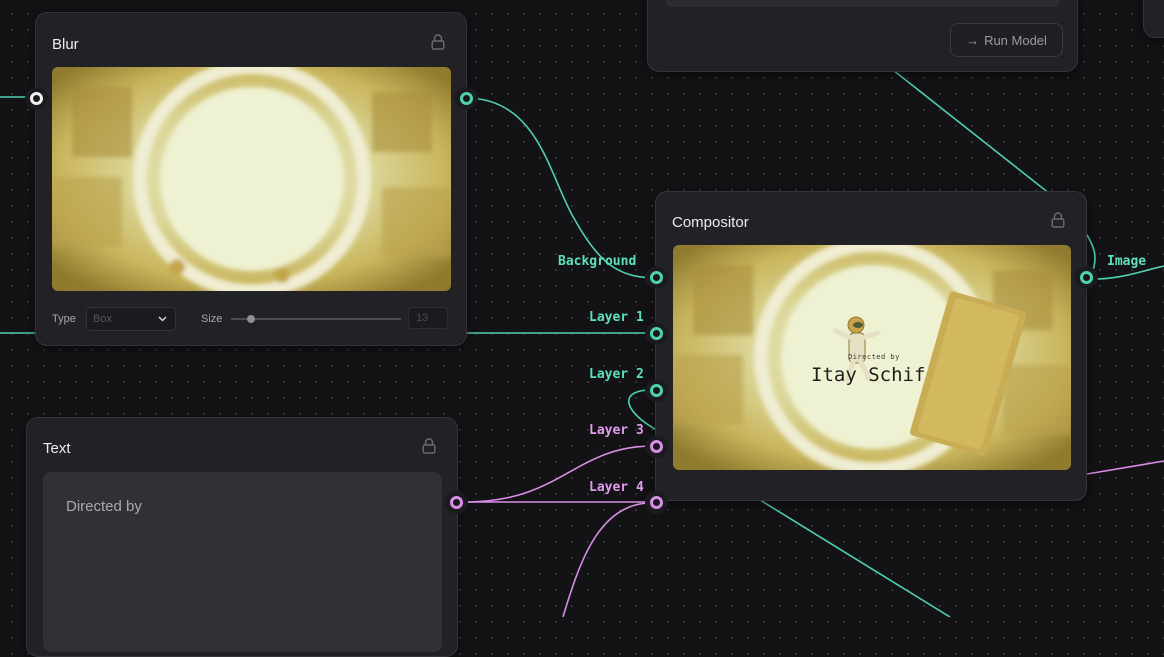 The image size is (1164, 657). What do you see at coordinates (656, 502) in the screenshot?
I see `layer4-input-port` at bounding box center [656, 502].